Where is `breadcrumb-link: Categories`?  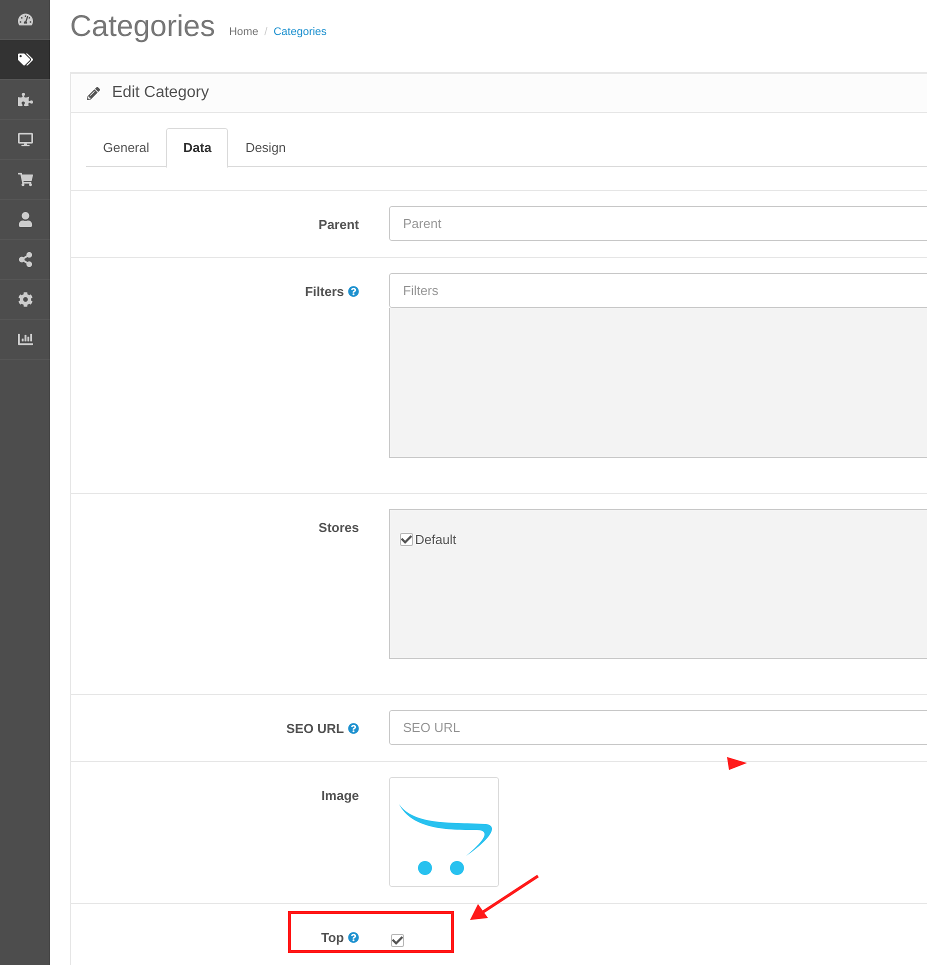
breadcrumb-link: Categories is located at coordinates (300, 32).